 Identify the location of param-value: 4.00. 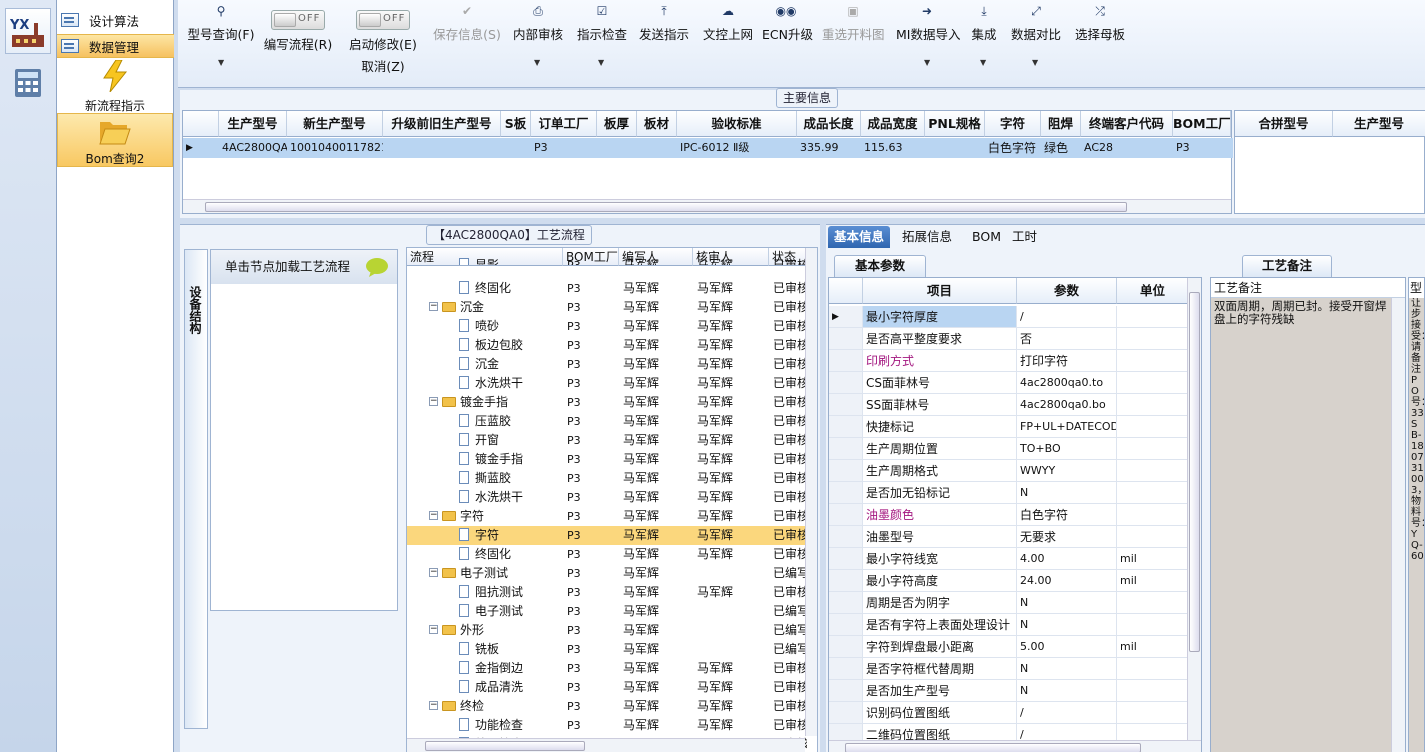
(1067, 559).